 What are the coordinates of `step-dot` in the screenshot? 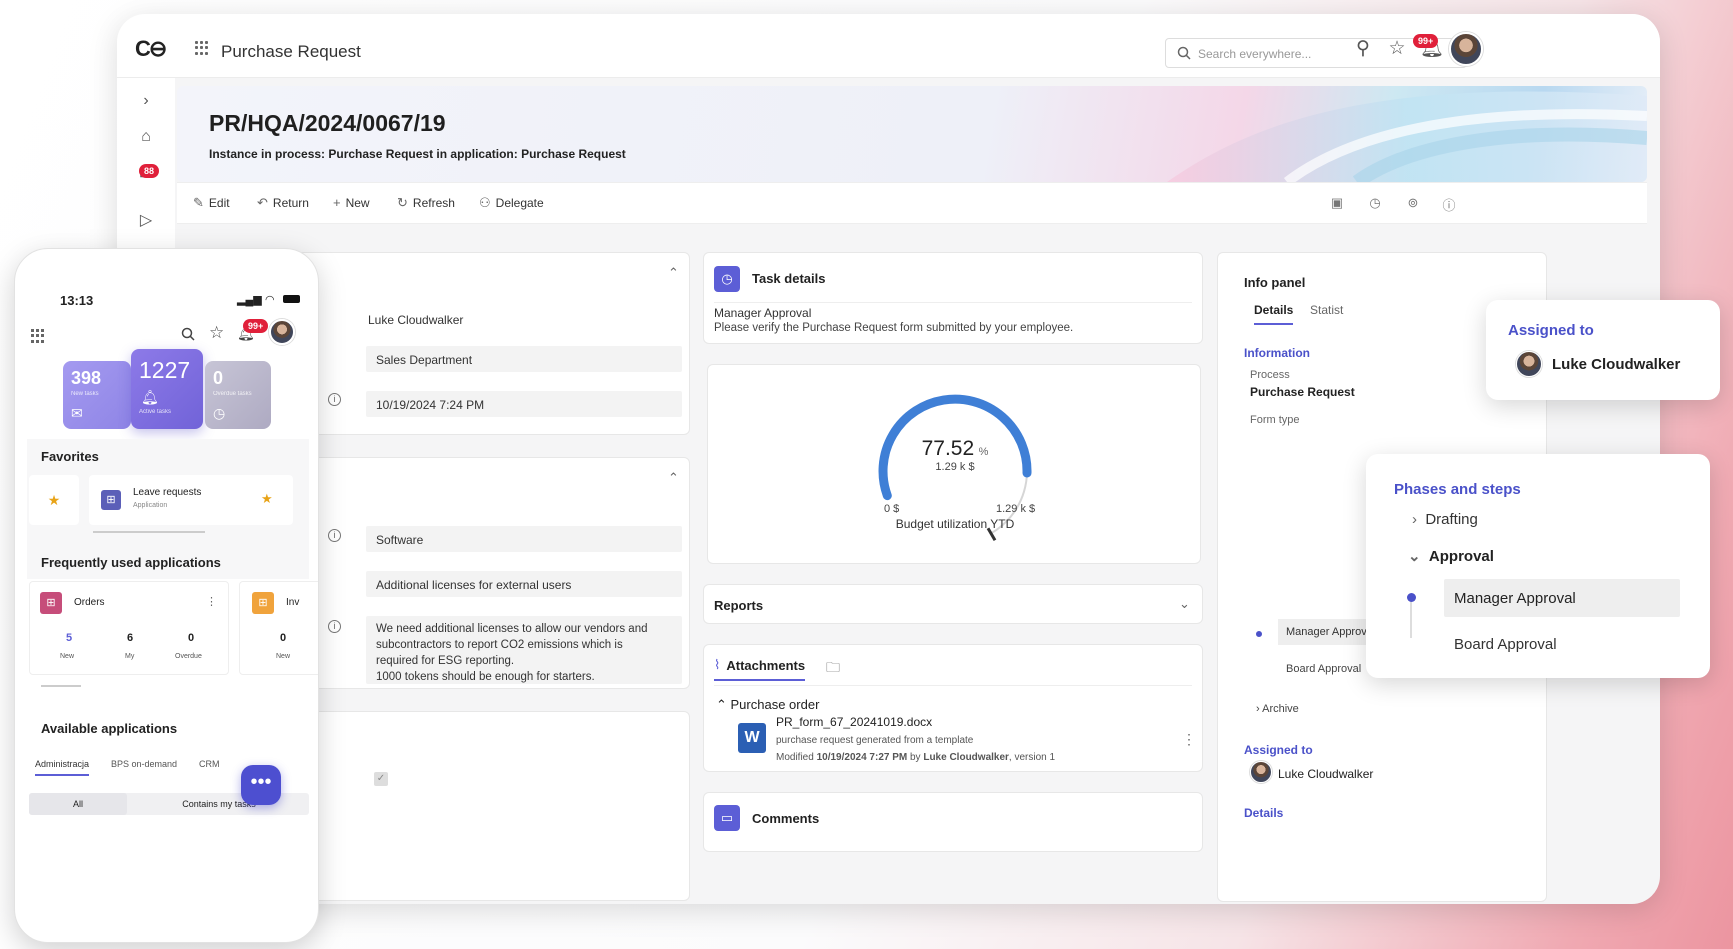 It's located at (1259, 634).